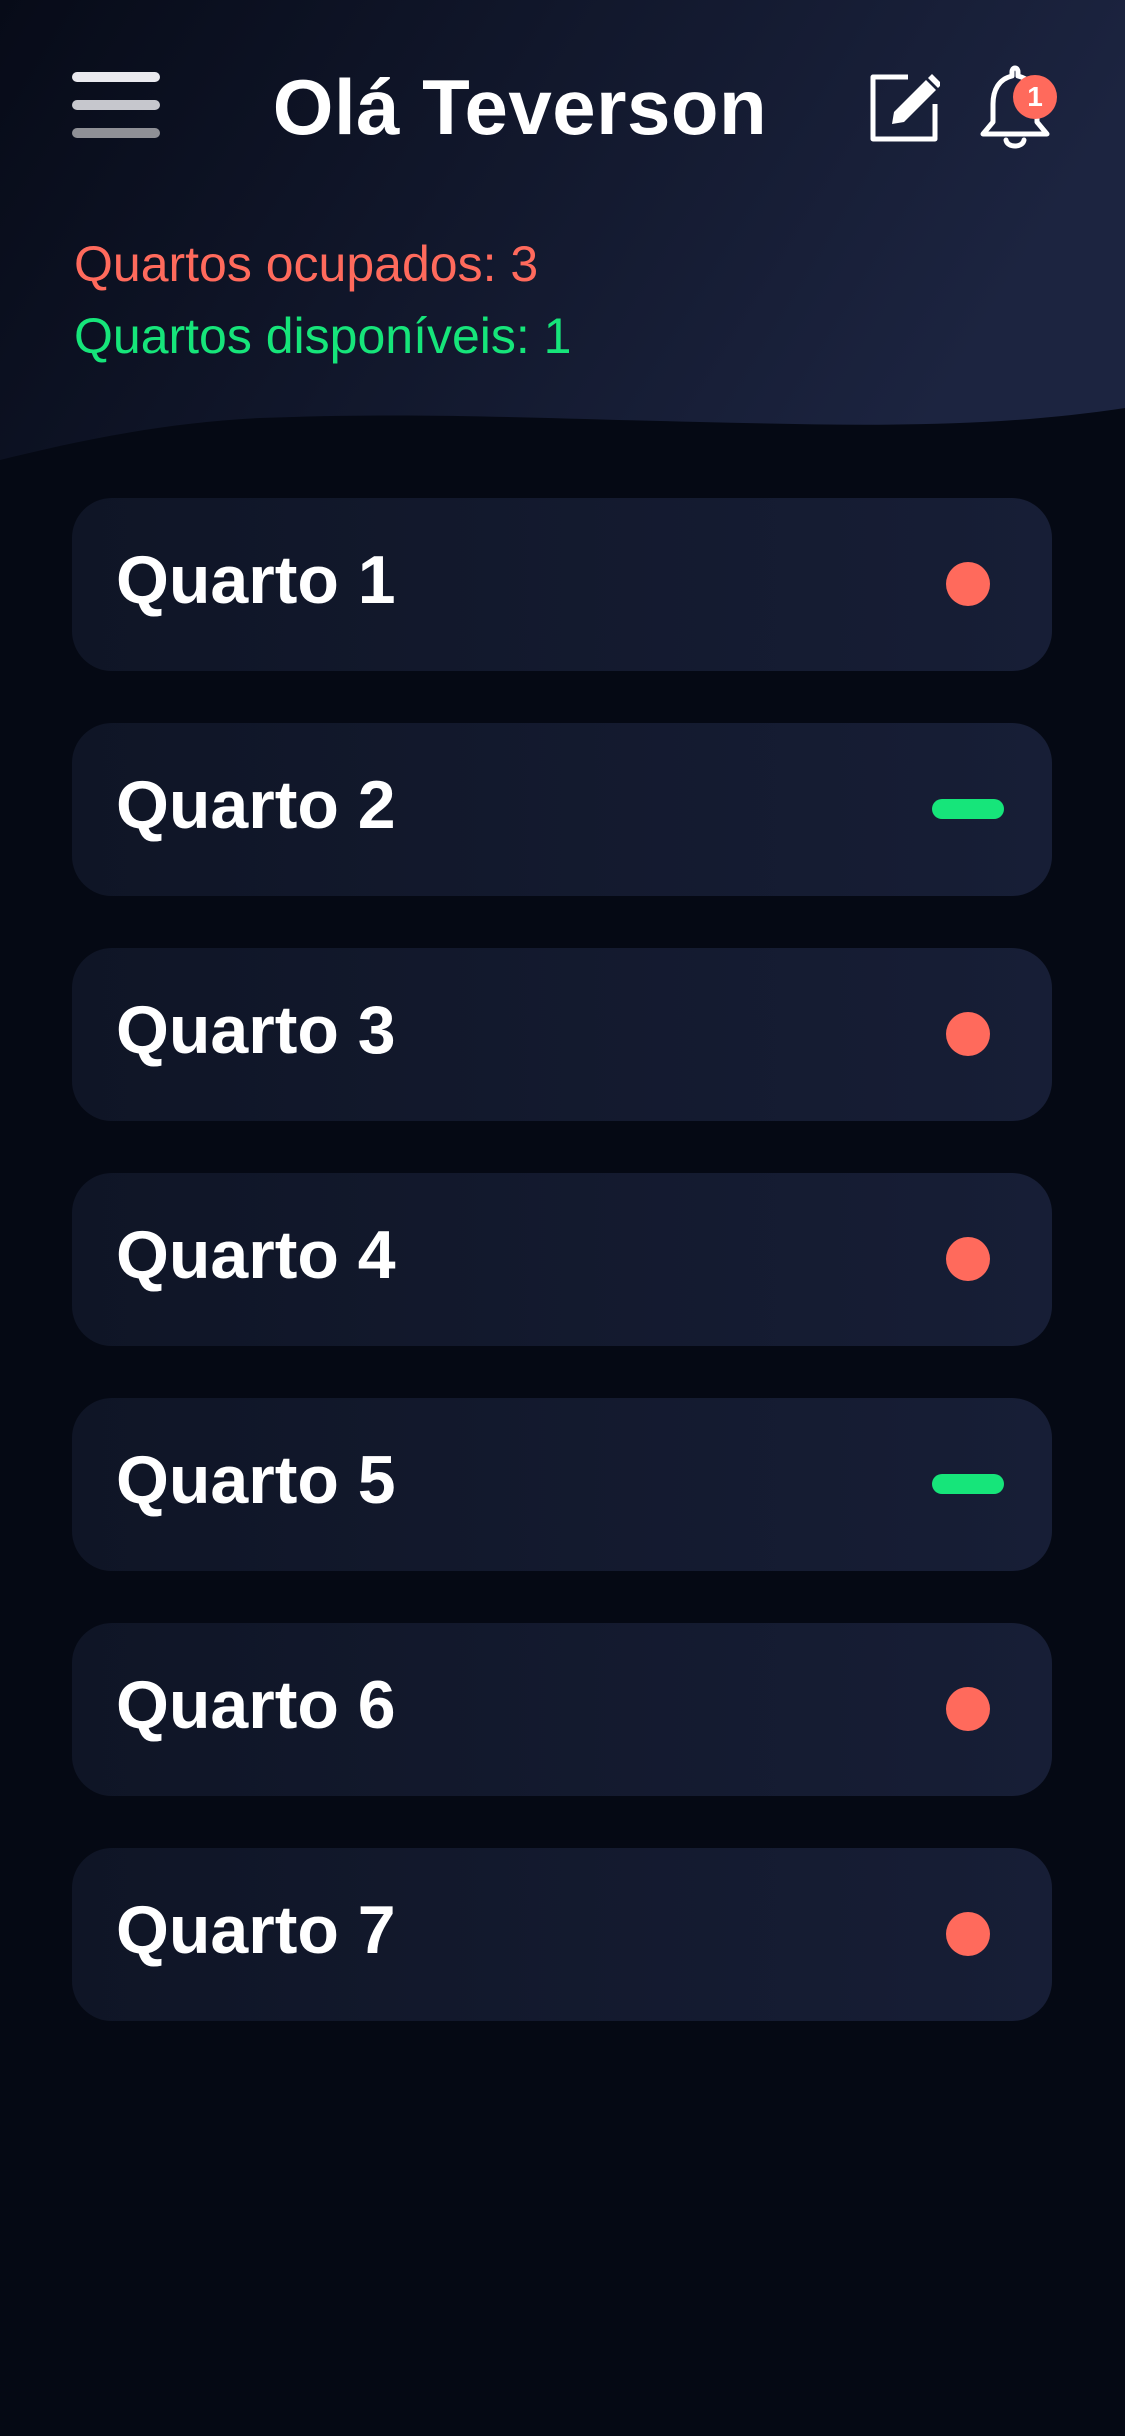 This screenshot has width=1125, height=2436. I want to click on edit-button, so click(905, 108).